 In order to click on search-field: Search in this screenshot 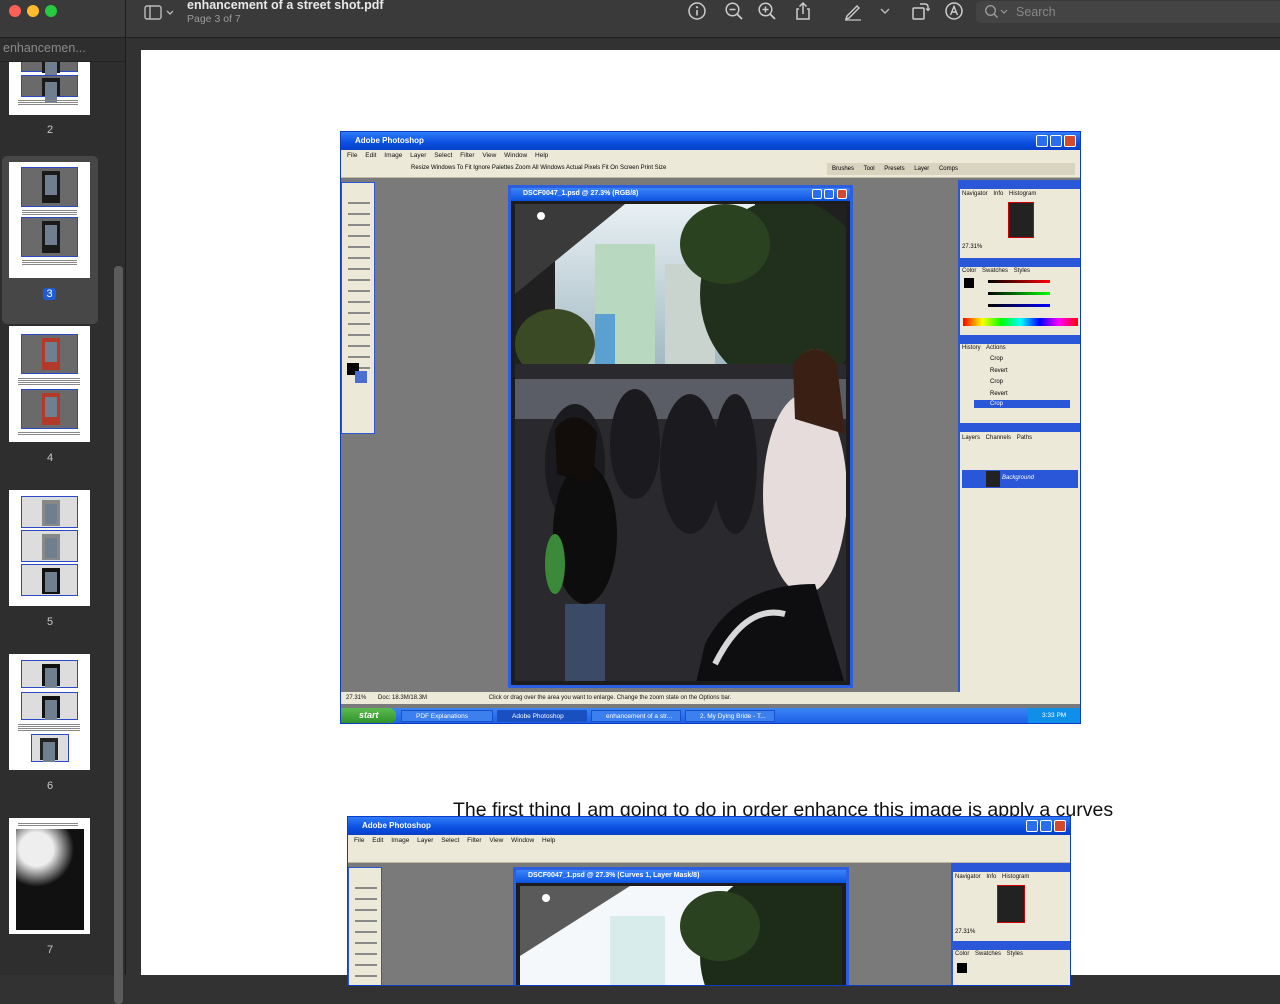, I will do `click(1128, 12)`.